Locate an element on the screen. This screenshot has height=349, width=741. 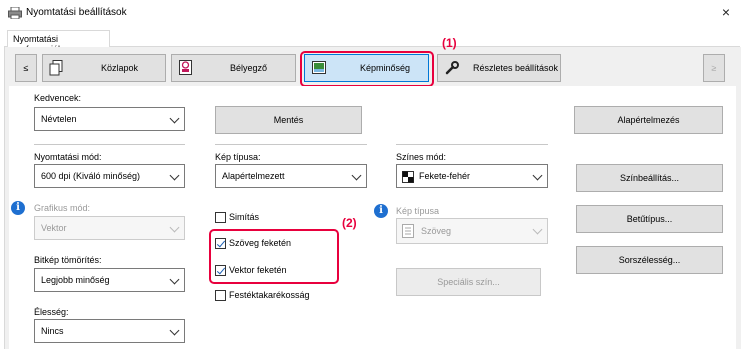
print-mode-dropdown: 600 dpi (Kiváló minőség) is located at coordinates (109, 176).